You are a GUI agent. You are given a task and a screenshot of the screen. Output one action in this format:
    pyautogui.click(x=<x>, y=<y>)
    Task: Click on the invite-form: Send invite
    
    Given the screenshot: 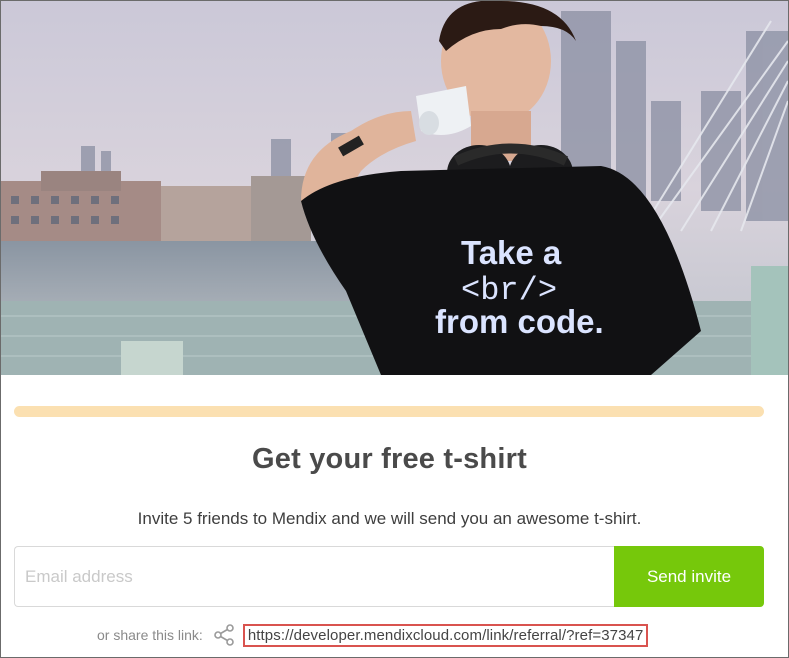 What is the action you would take?
    pyautogui.click(x=389, y=576)
    